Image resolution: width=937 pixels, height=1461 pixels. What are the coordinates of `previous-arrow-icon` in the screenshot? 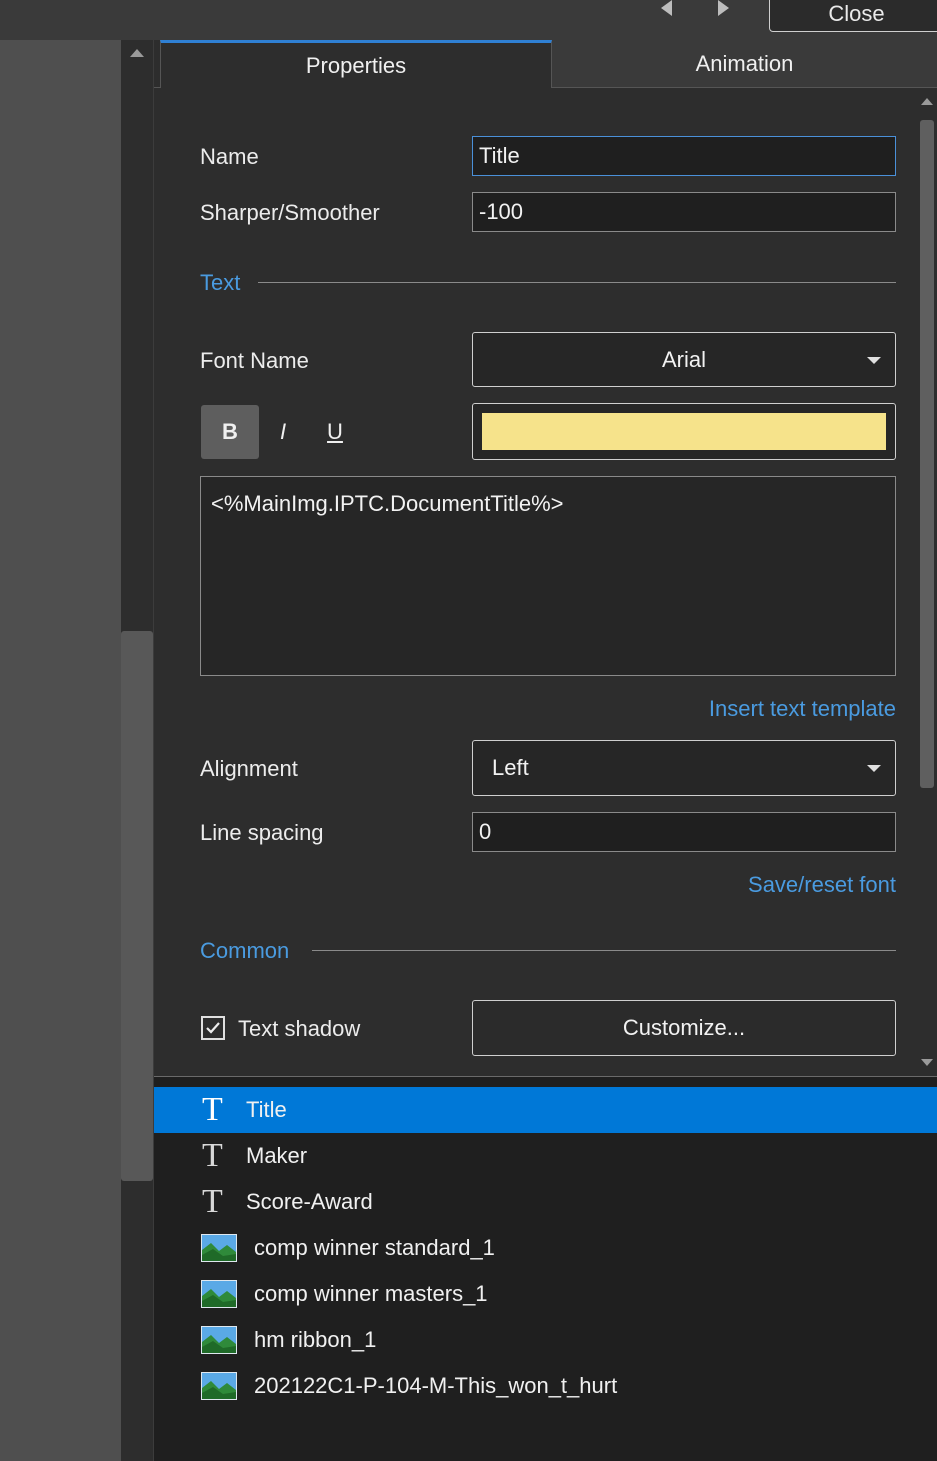 It's located at (666, 8).